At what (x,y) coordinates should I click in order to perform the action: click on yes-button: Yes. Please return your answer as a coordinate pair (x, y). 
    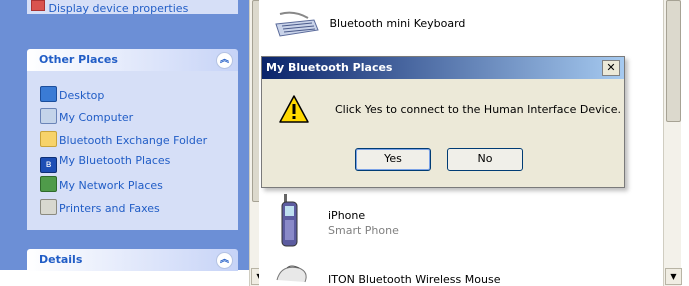
    Looking at the image, I should click on (393, 159).